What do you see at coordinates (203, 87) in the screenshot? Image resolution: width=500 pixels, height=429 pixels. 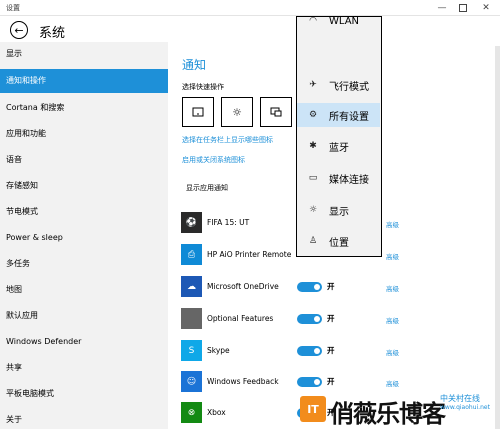 I see `quick-actions-label: 选择快速操作` at bounding box center [203, 87].